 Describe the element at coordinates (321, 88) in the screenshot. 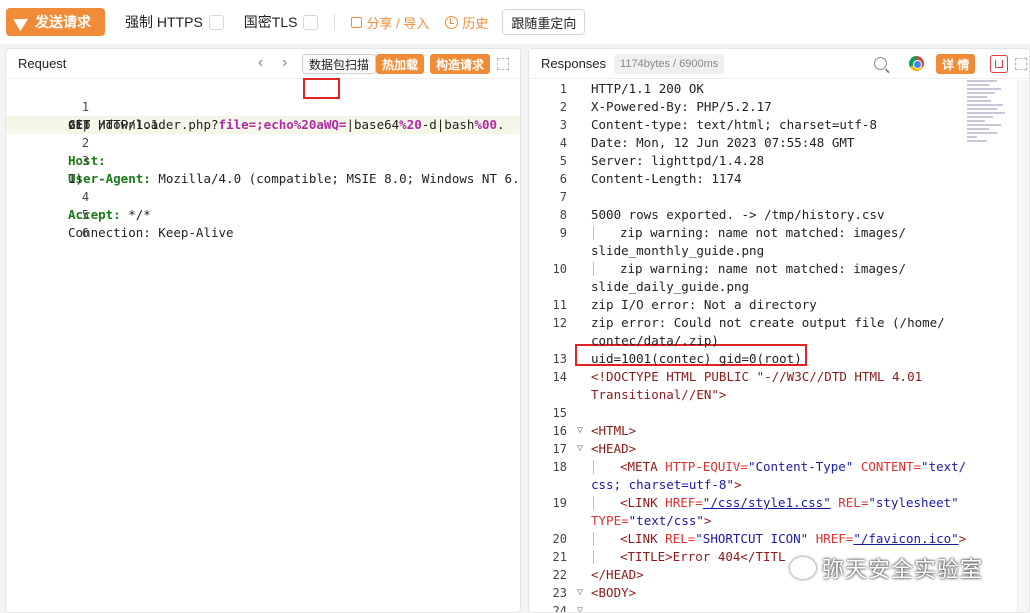

I see `payload-red-box` at that location.